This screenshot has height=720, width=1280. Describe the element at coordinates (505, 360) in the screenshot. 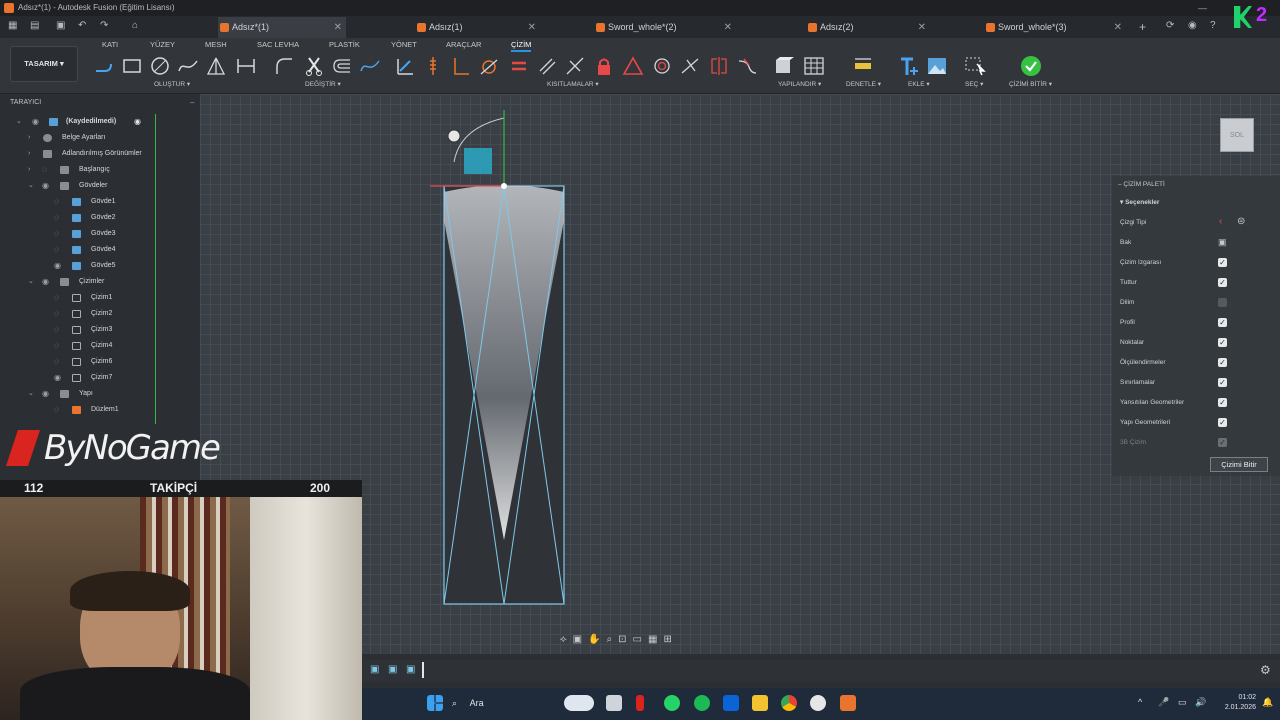

I see `sketch-geometry` at that location.